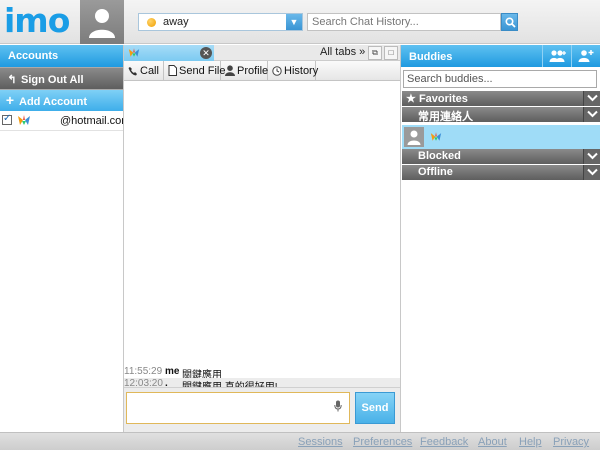 This screenshot has height=450, width=600. Describe the element at coordinates (169, 53) in the screenshot. I see `chat-tab: ✕` at that location.